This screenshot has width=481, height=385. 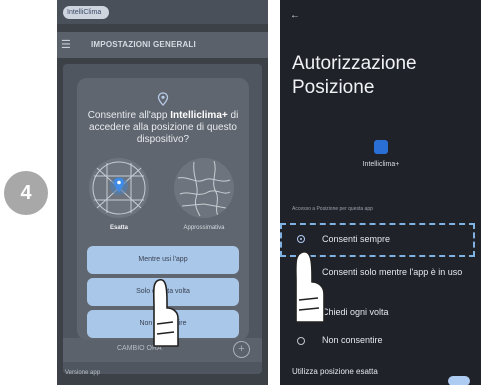 What do you see at coordinates (381, 147) in the screenshot?
I see `app-icon` at bounding box center [381, 147].